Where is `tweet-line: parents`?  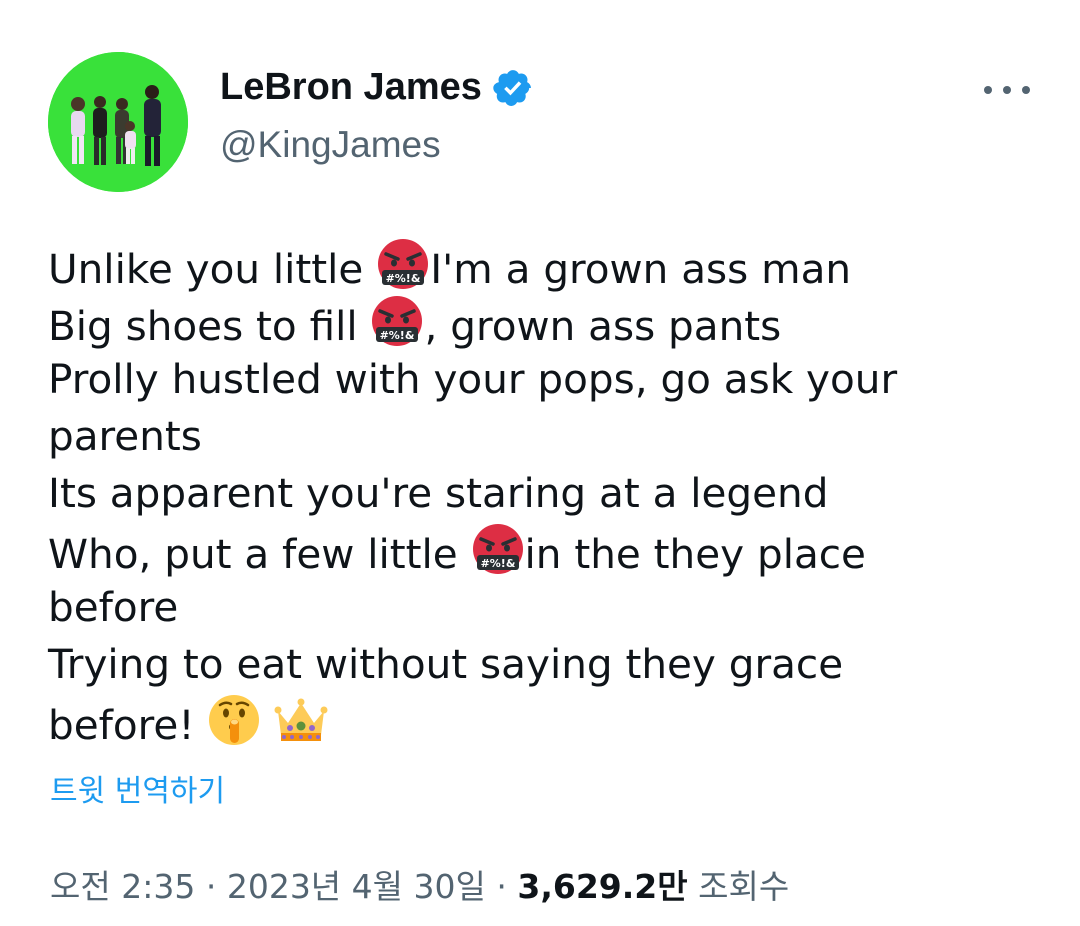 tweet-line: parents is located at coordinates (125, 436).